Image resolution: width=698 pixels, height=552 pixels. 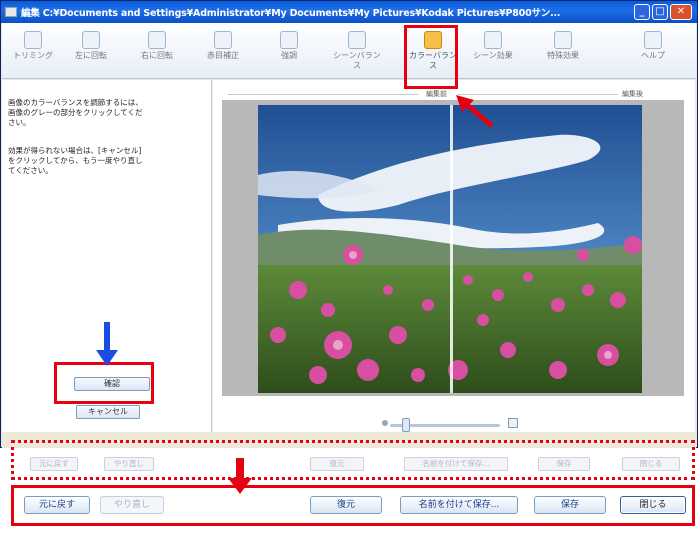 What do you see at coordinates (475, 111) in the screenshot?
I see `red-diagonal-arrow` at bounding box center [475, 111].